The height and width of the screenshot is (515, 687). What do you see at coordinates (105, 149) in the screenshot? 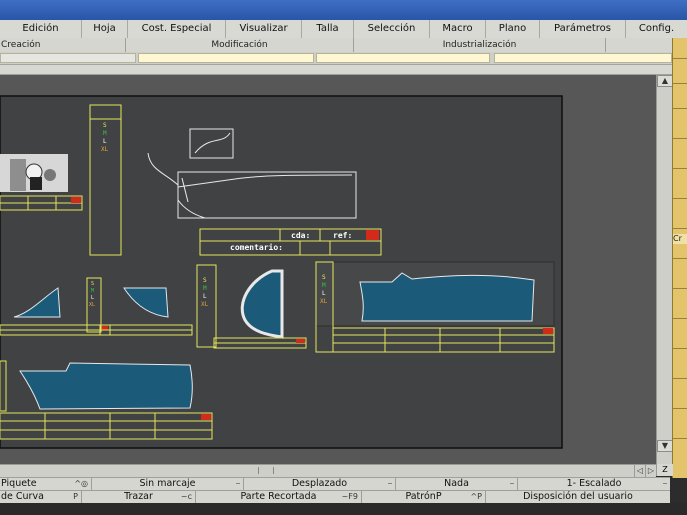
I see `size-xl: XL` at bounding box center [105, 149].